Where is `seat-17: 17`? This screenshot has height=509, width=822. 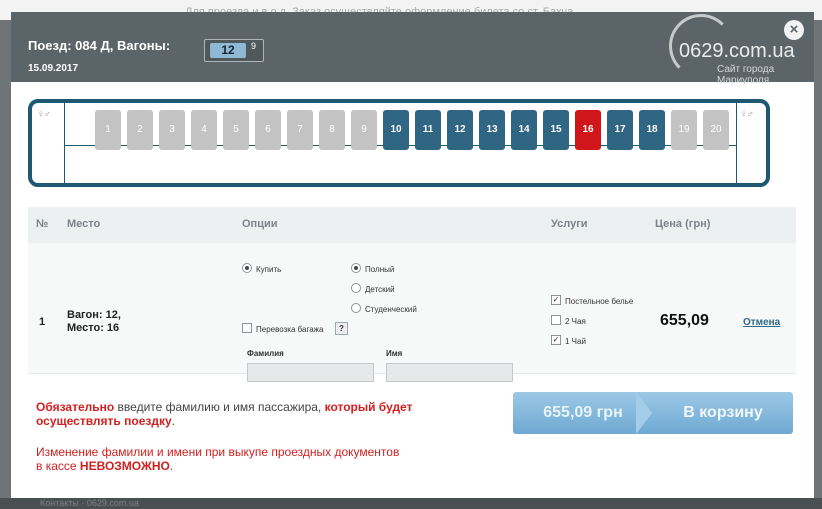 seat-17: 17 is located at coordinates (620, 130).